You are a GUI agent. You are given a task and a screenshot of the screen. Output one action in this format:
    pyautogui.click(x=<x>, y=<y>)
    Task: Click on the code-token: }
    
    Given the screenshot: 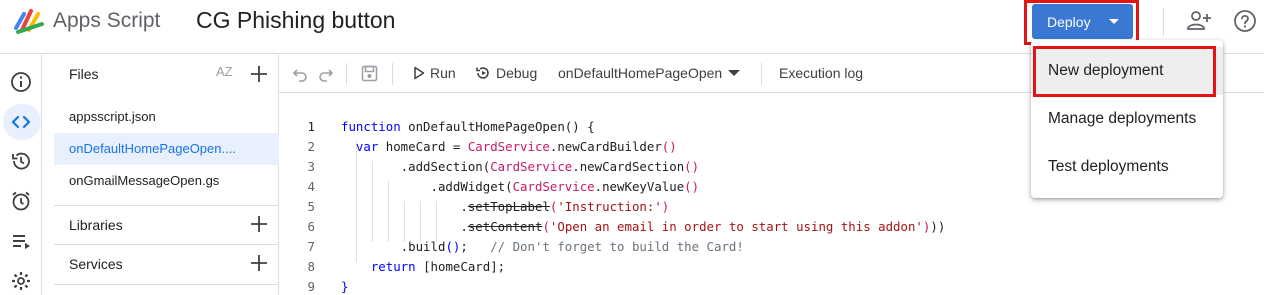 What is the action you would take?
    pyautogui.click(x=345, y=286)
    